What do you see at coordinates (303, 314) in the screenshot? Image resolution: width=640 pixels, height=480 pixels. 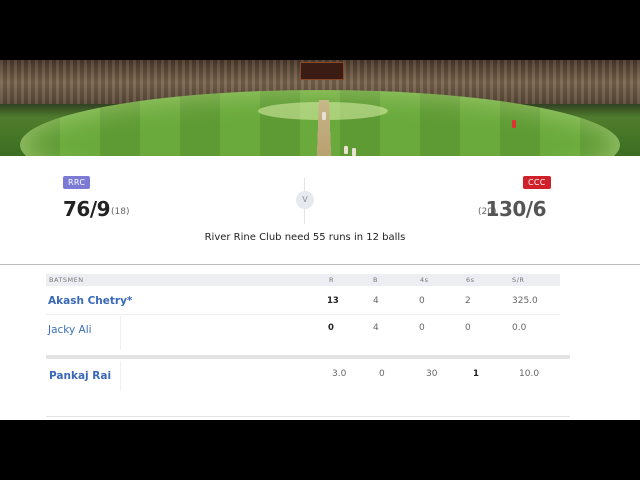 I see `row-divider` at bounding box center [303, 314].